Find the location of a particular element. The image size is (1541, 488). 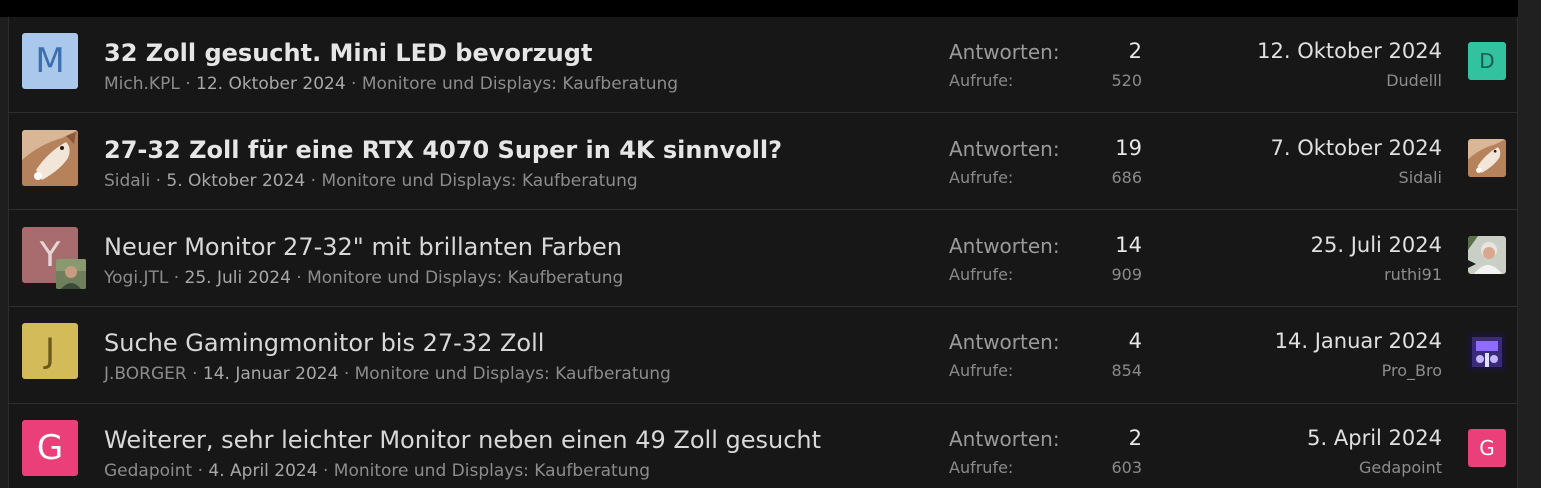

thread-date: 25. Juli 2024 is located at coordinates (238, 278).